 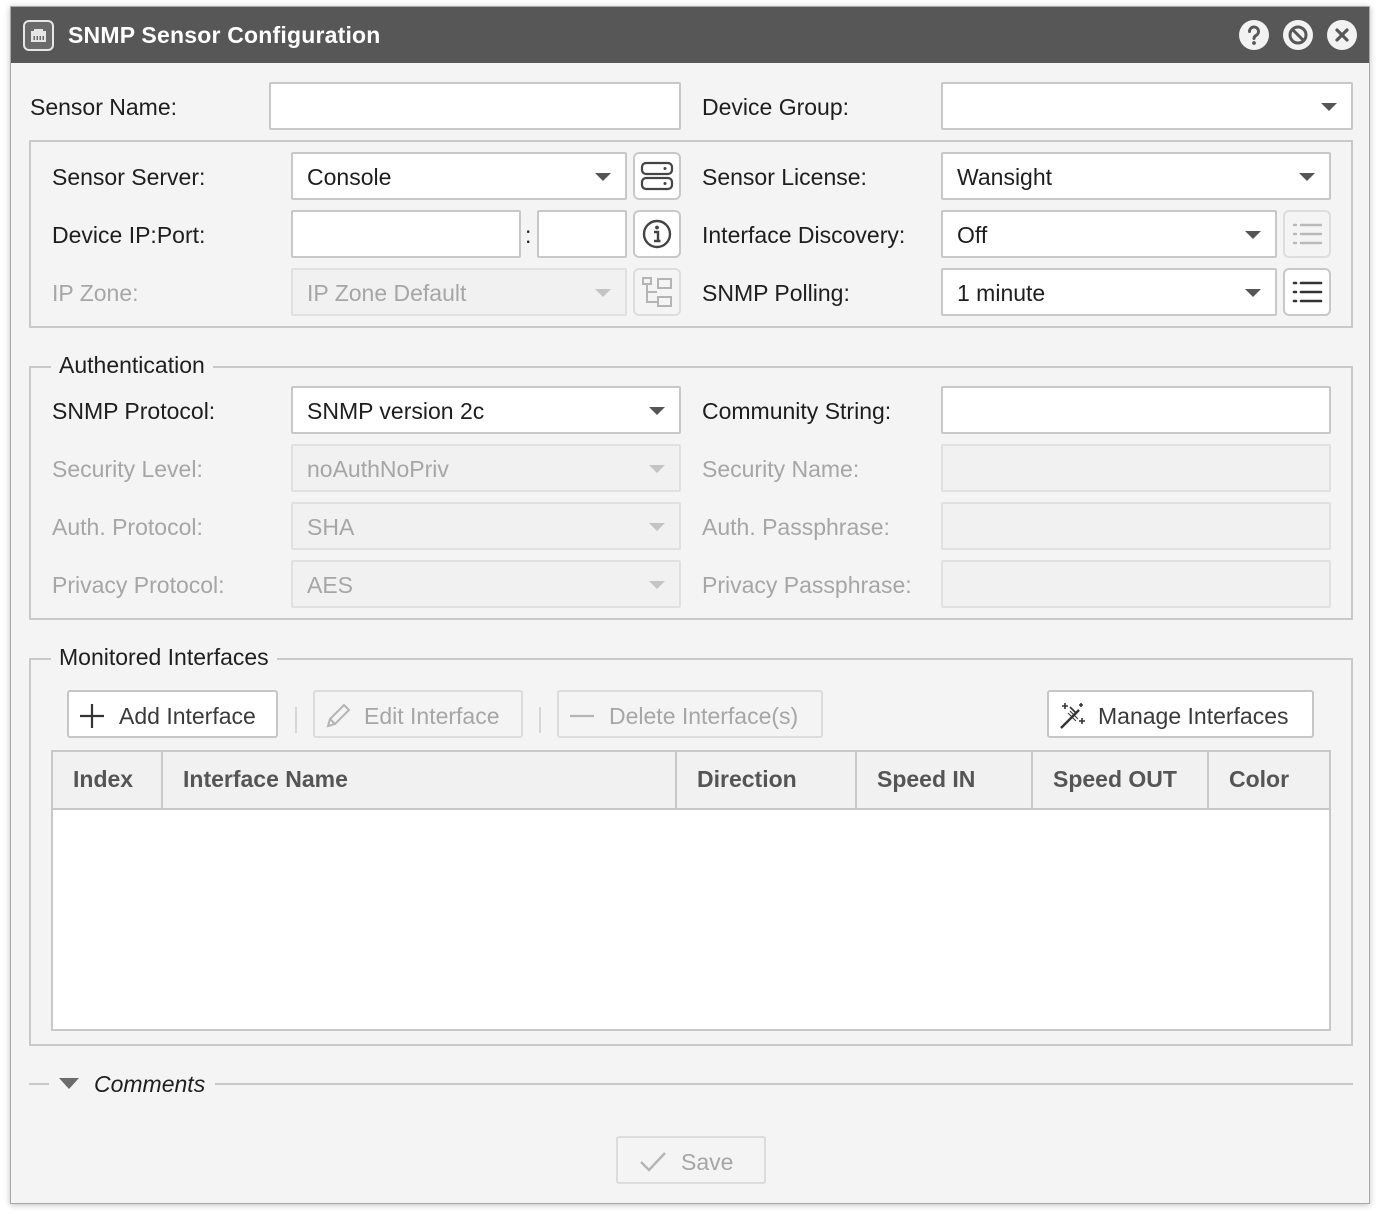 What do you see at coordinates (127, 527) in the screenshot?
I see `auth-protocol-label: Auth. Protocol:` at bounding box center [127, 527].